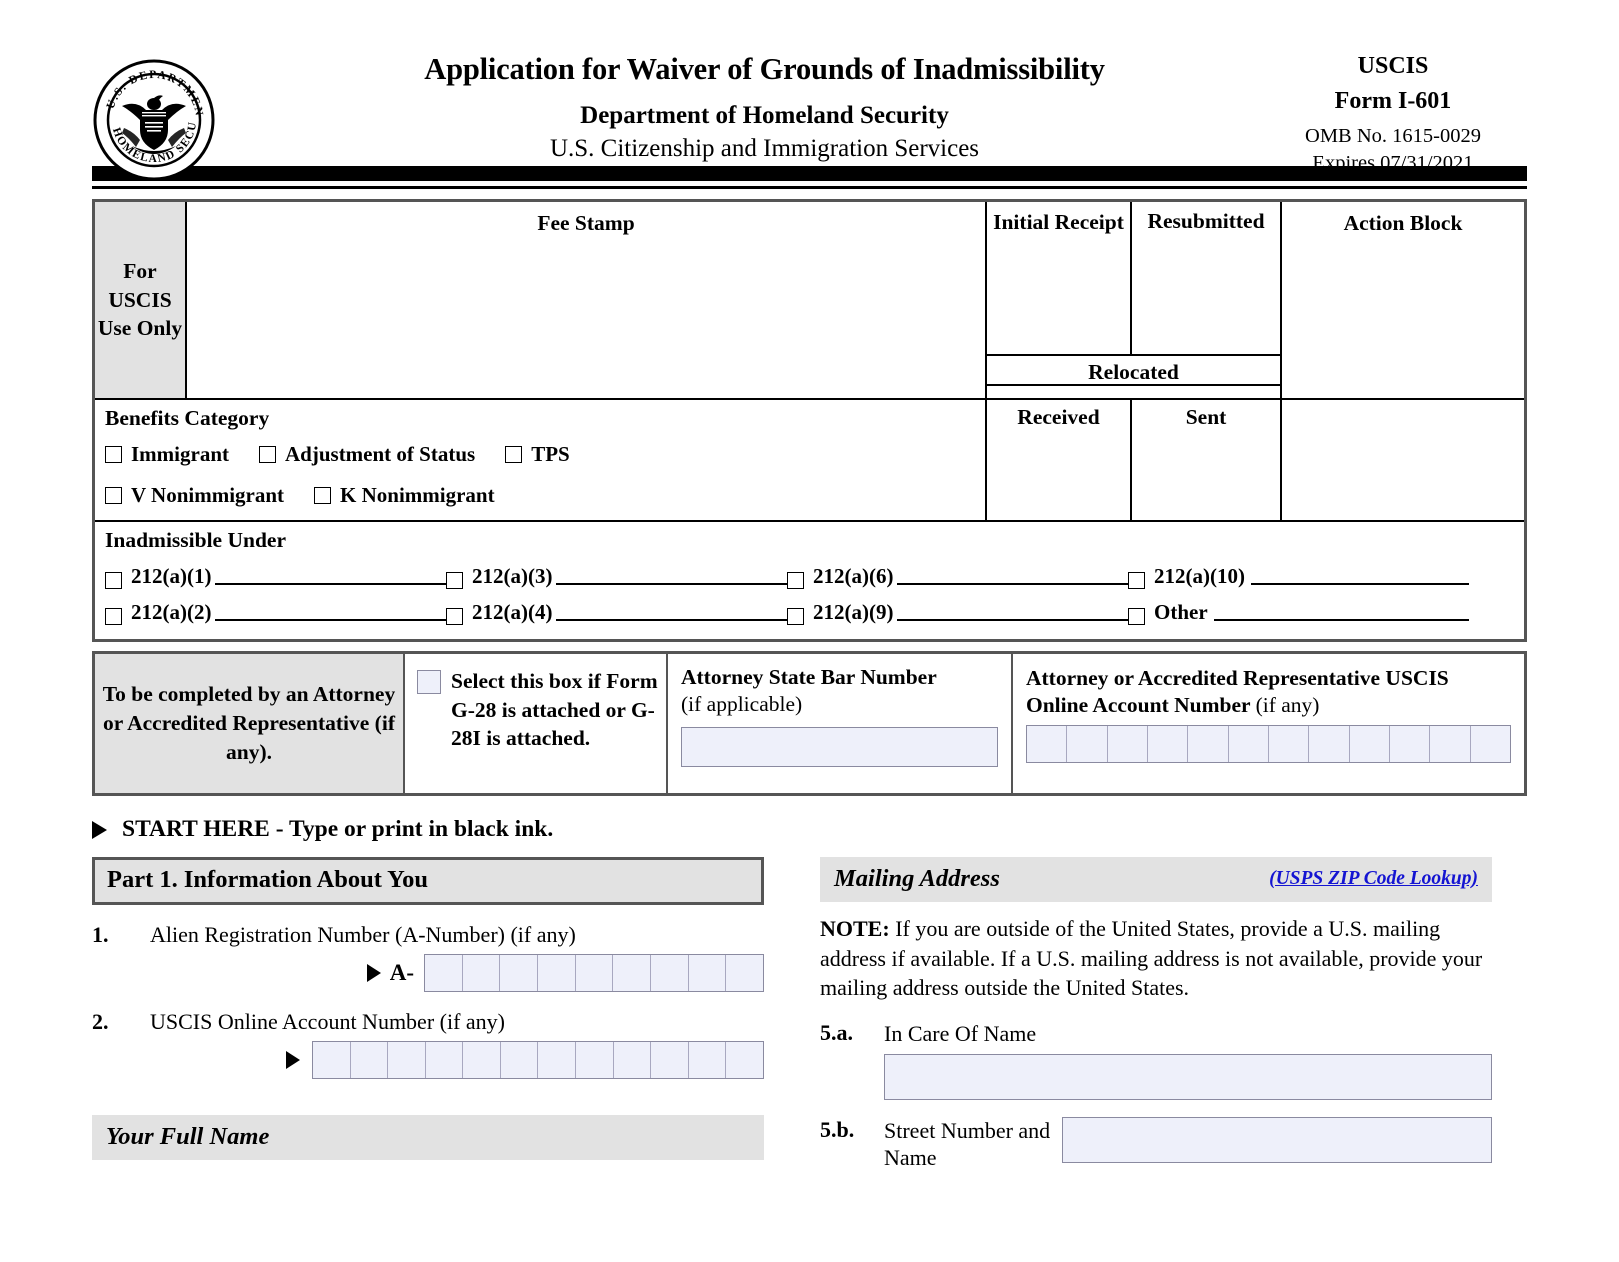  I want to click on received-cell: Received, so click(1059, 460).